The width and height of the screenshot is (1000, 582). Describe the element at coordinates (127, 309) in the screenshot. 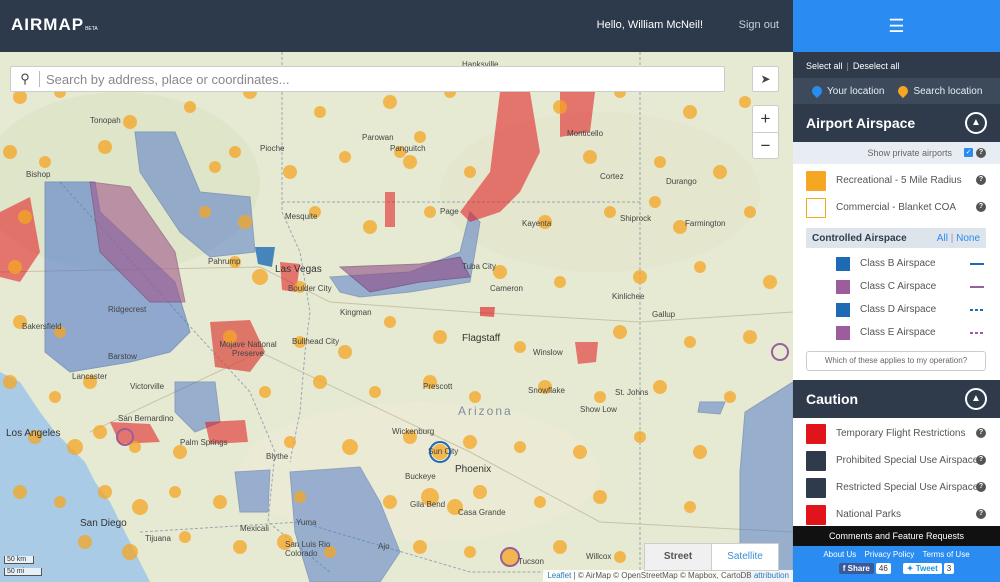

I see `map-label: Ridgecrest` at that location.